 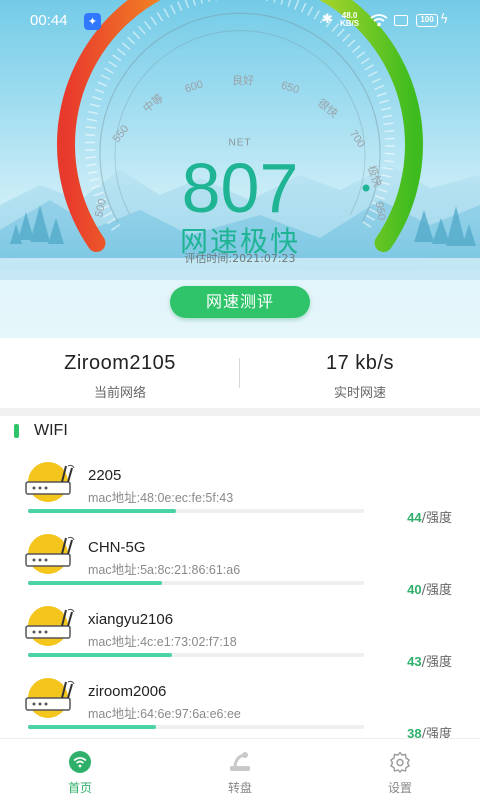 What do you see at coordinates (240, 412) in the screenshot?
I see `section-separator` at bounding box center [240, 412].